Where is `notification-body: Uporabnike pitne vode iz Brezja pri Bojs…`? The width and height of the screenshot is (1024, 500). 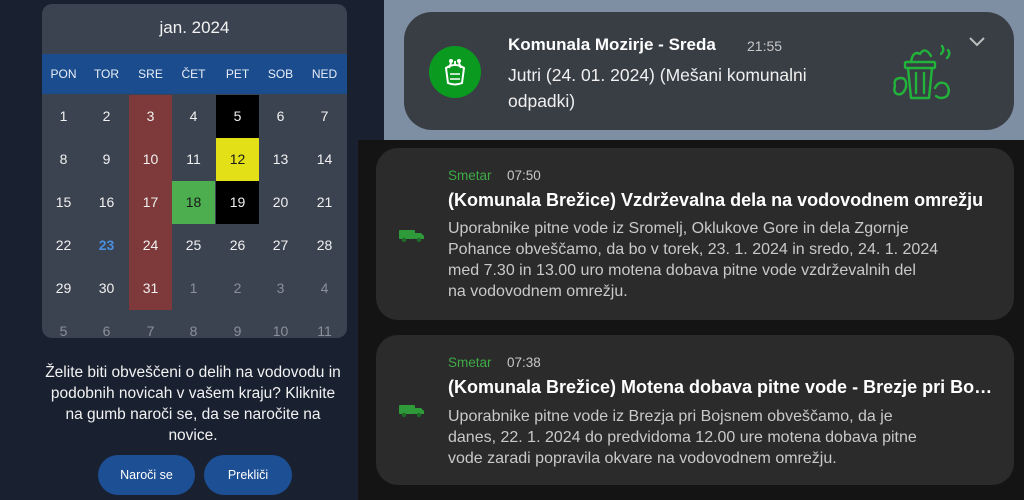 notification-body: Uporabnike pitne vode iz Brezja pri Bojs… is located at coordinates (723, 437).